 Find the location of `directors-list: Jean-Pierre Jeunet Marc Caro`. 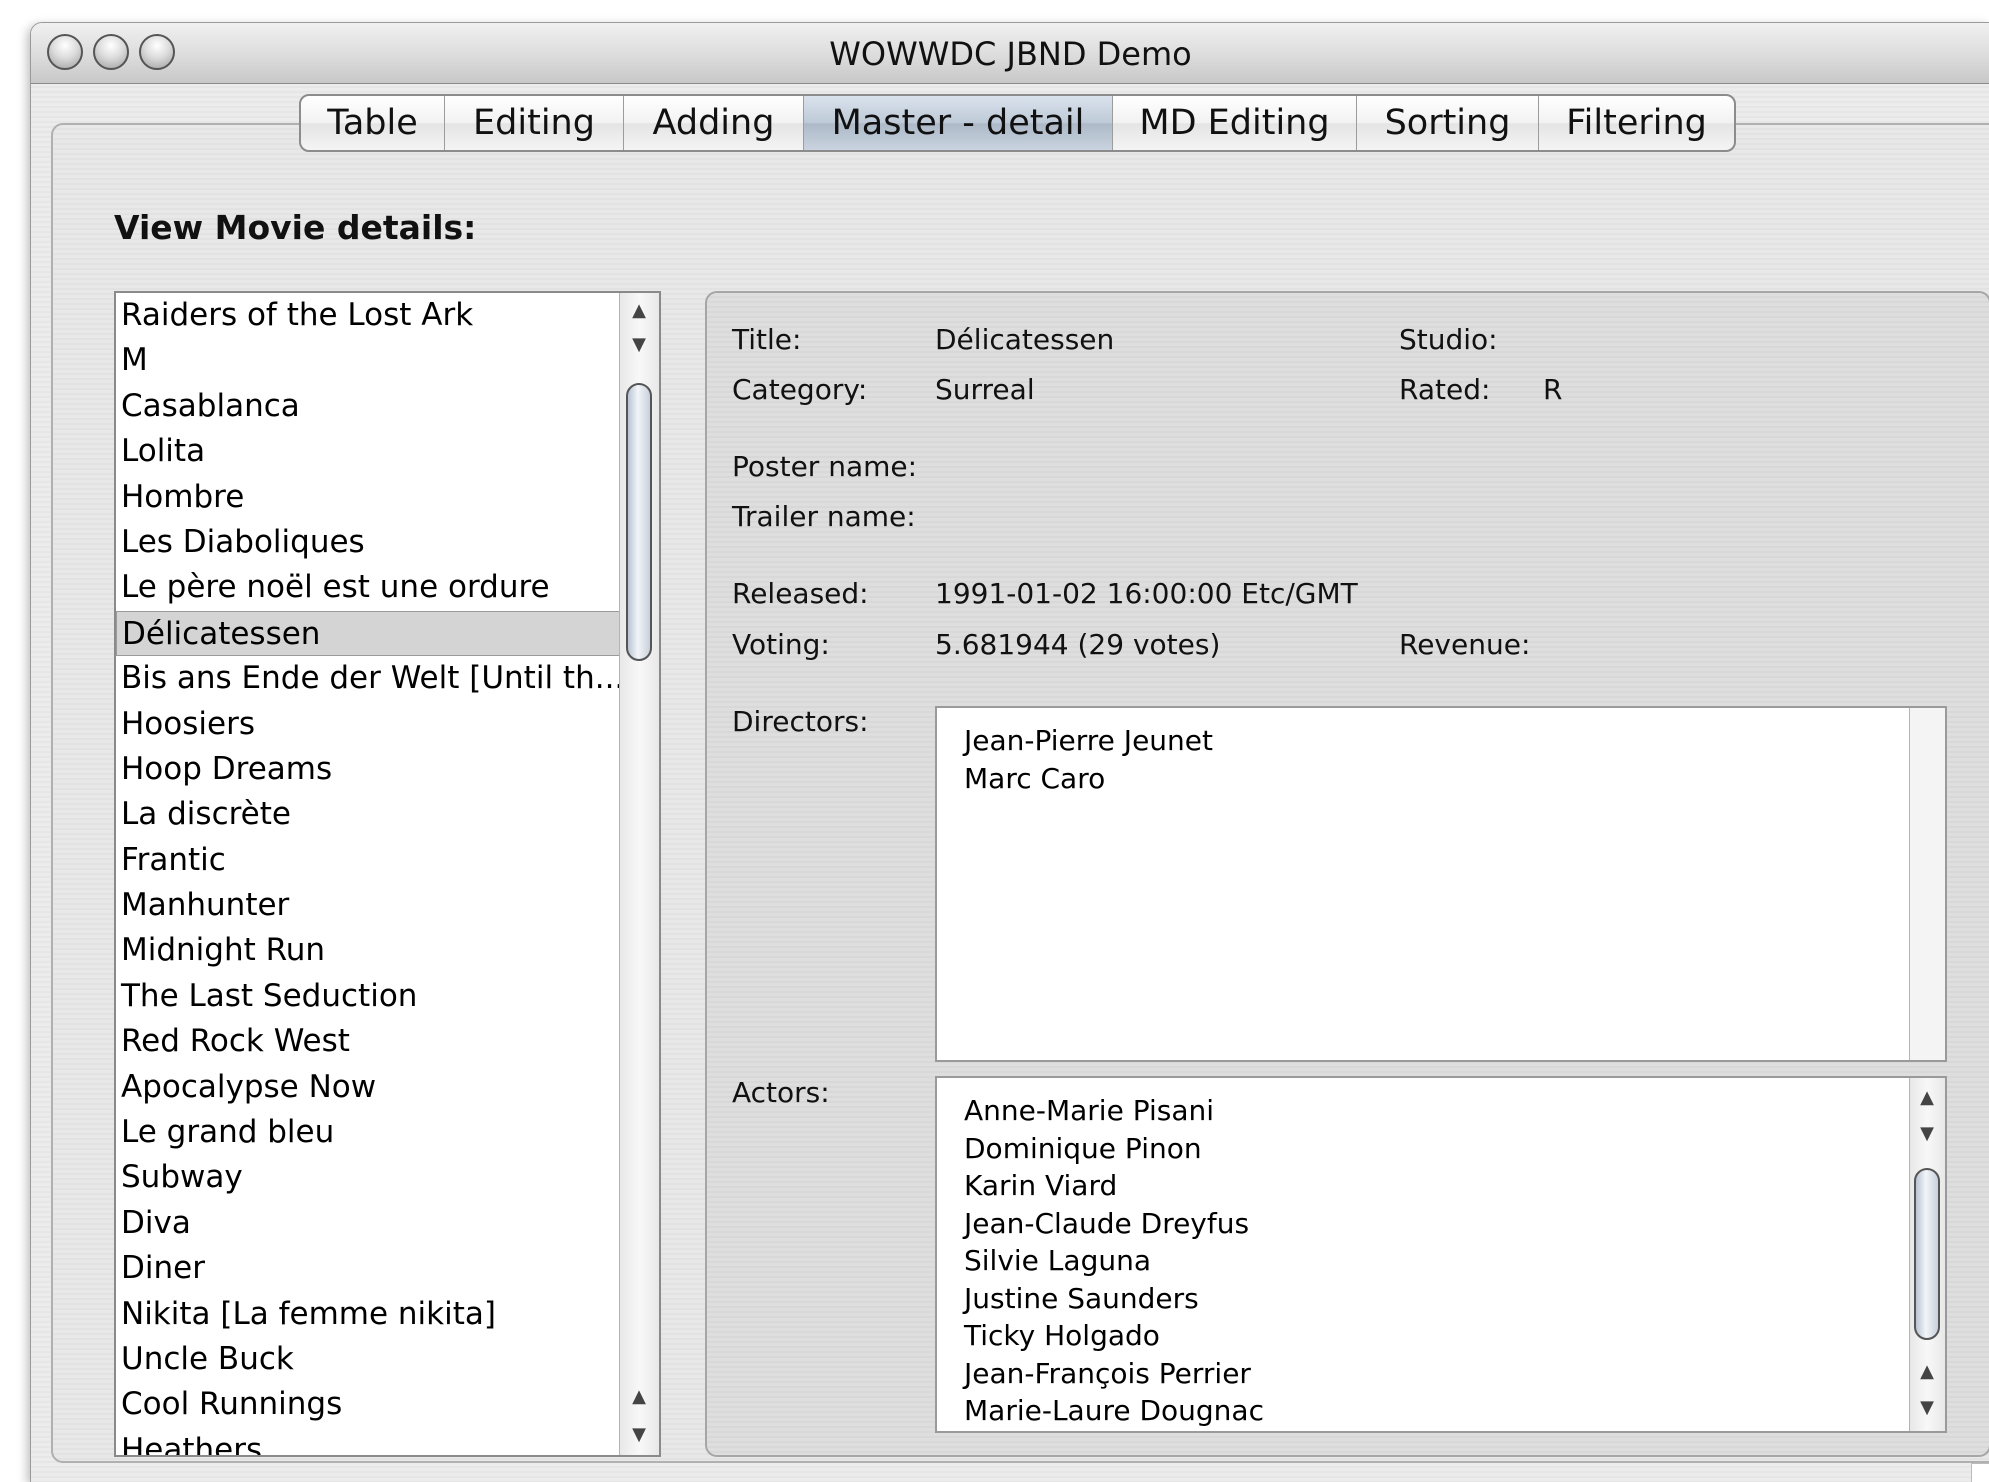

directors-list: Jean-Pierre Jeunet Marc Caro is located at coordinates (1441, 884).